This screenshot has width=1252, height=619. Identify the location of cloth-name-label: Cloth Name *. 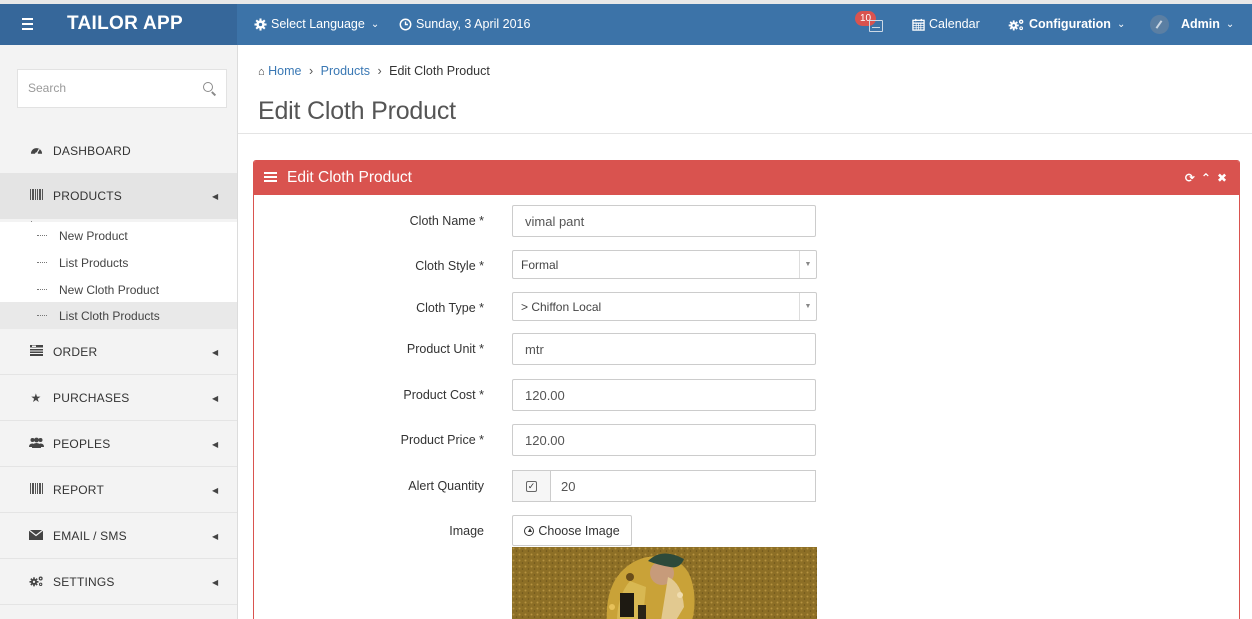
(446, 221).